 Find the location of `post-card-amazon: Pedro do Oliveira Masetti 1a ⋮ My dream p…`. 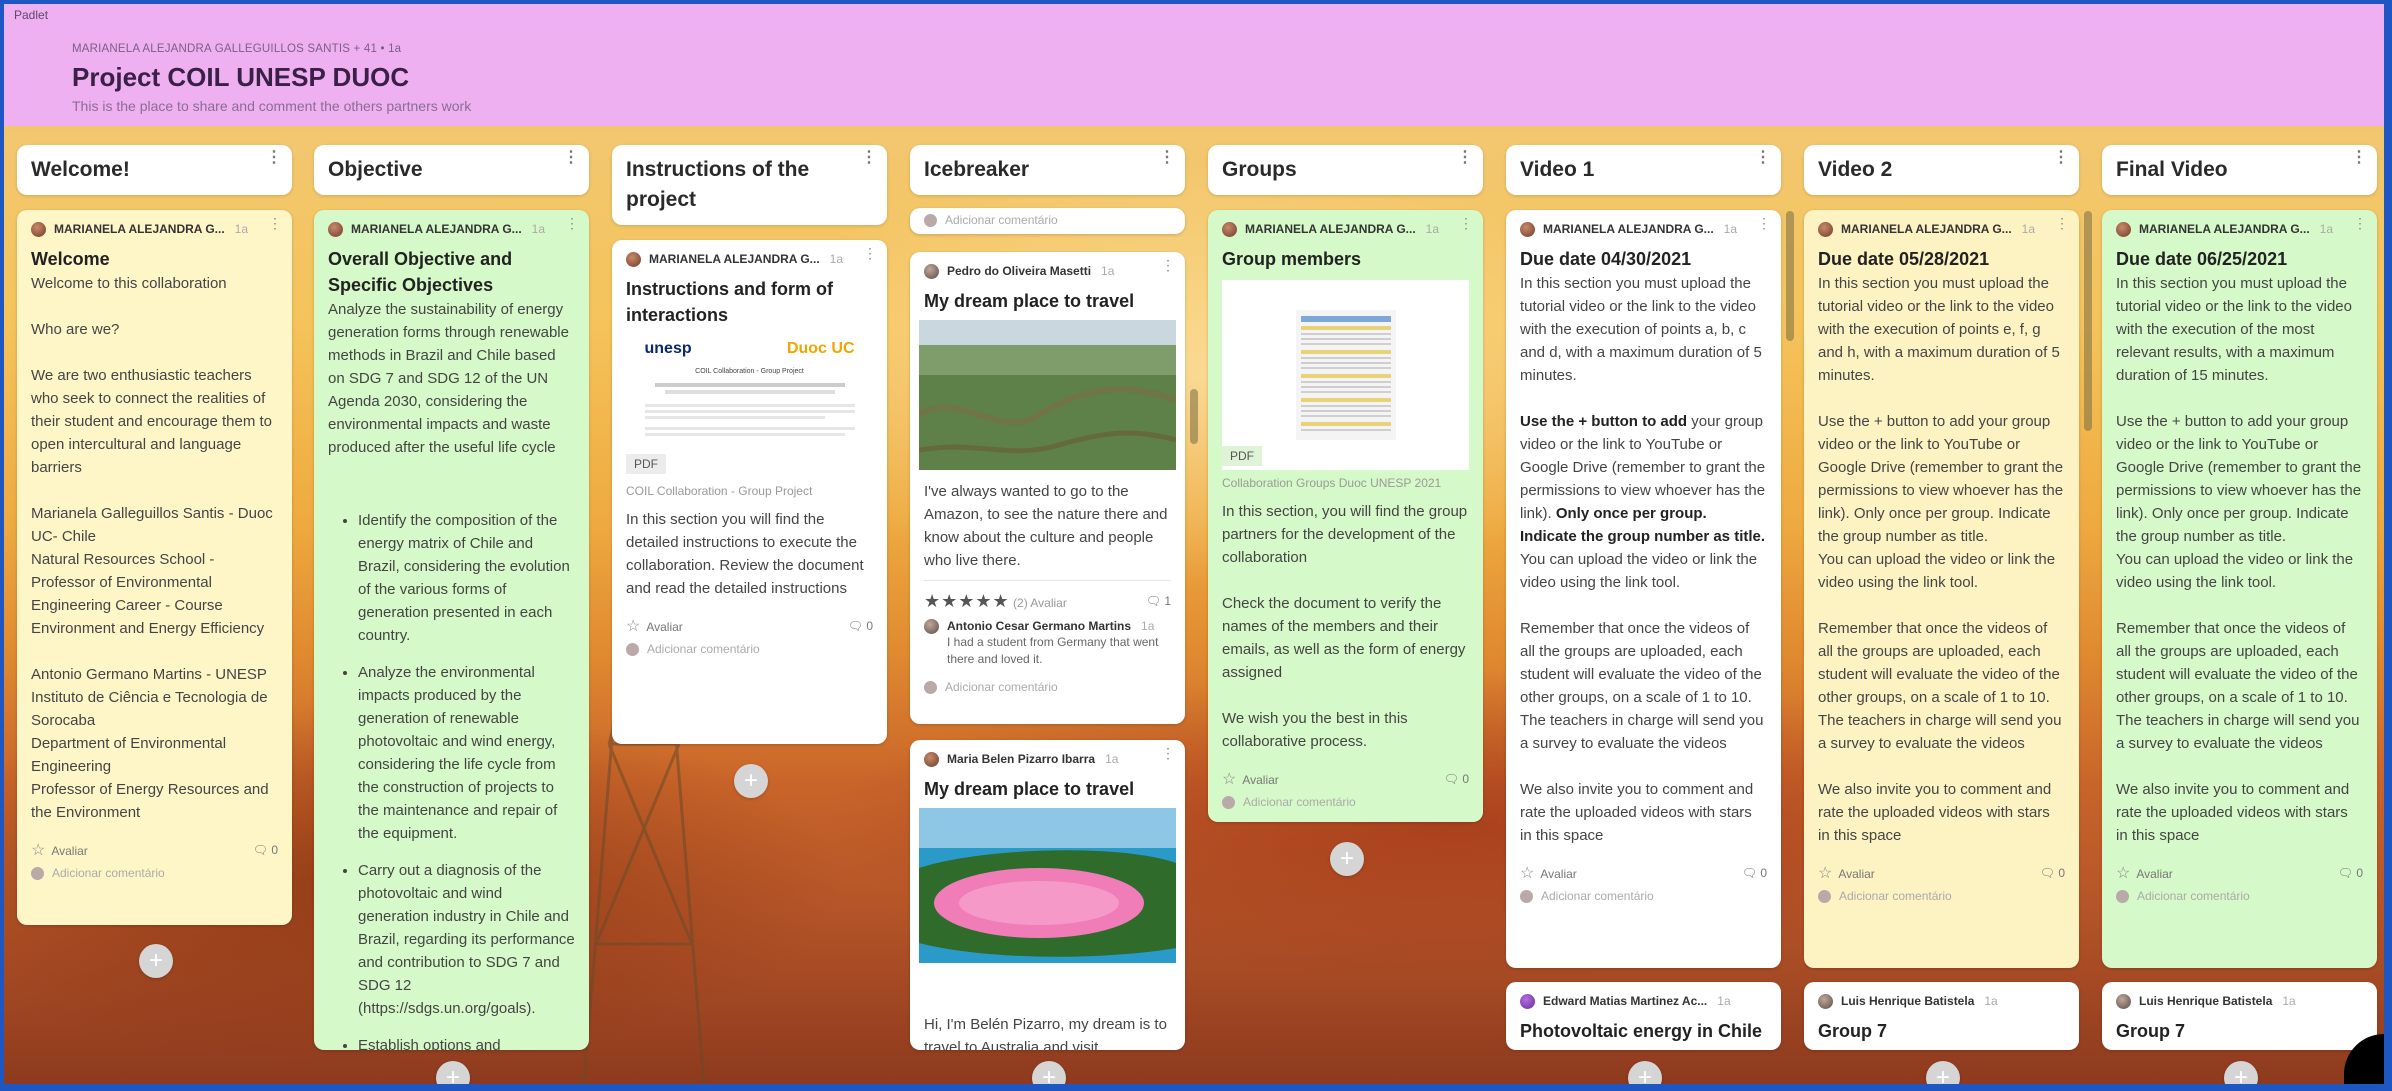

post-card-amazon: Pedro do Oliveira Masetti 1a ⋮ My dream p… is located at coordinates (1047, 488).